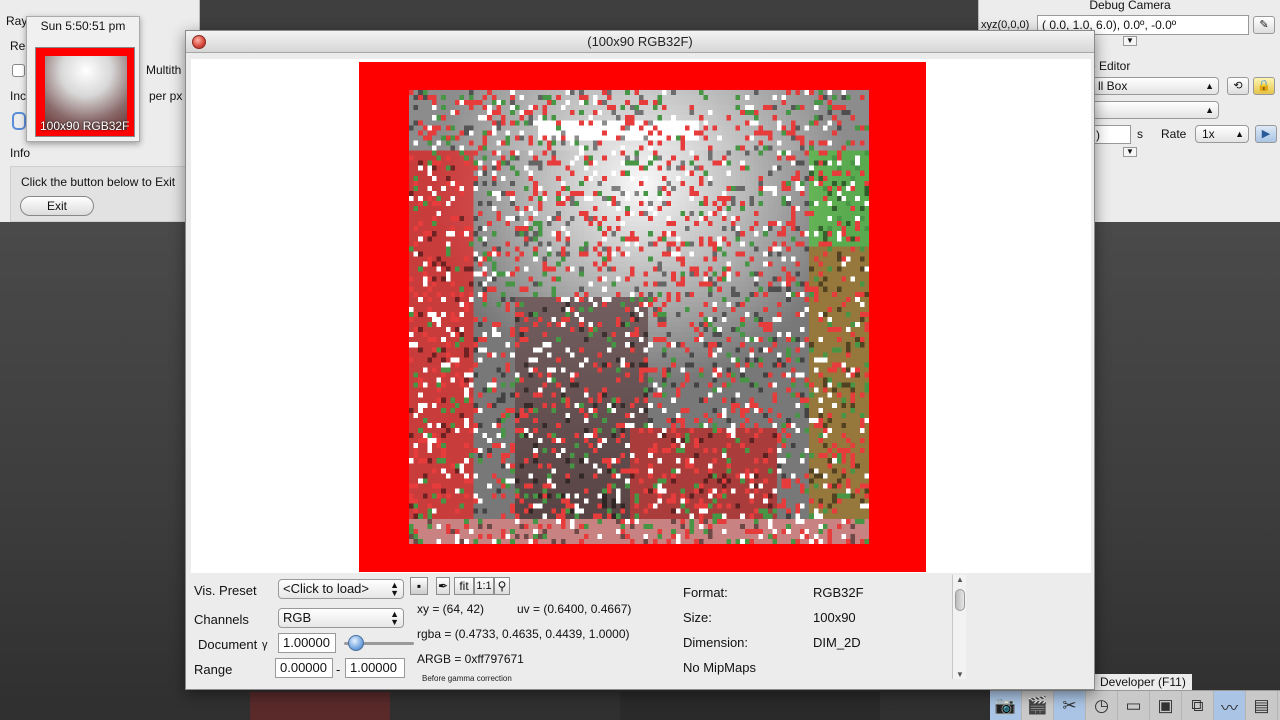  Describe the element at coordinates (1266, 134) in the screenshot. I see `play-icon: ▶` at that location.